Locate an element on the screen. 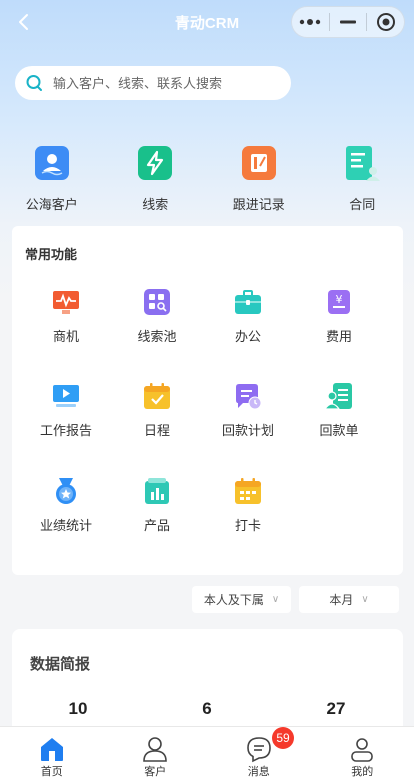 The height and width of the screenshot is (780, 414). tab-label: 客户 is located at coordinates (155, 772).